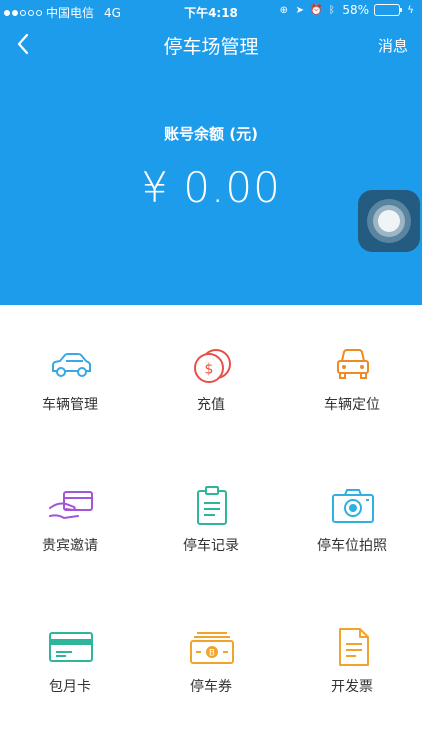 The width and height of the screenshot is (422, 750). Describe the element at coordinates (352, 546) in the screenshot. I see `menu-item-label: 停车位拍照` at that location.